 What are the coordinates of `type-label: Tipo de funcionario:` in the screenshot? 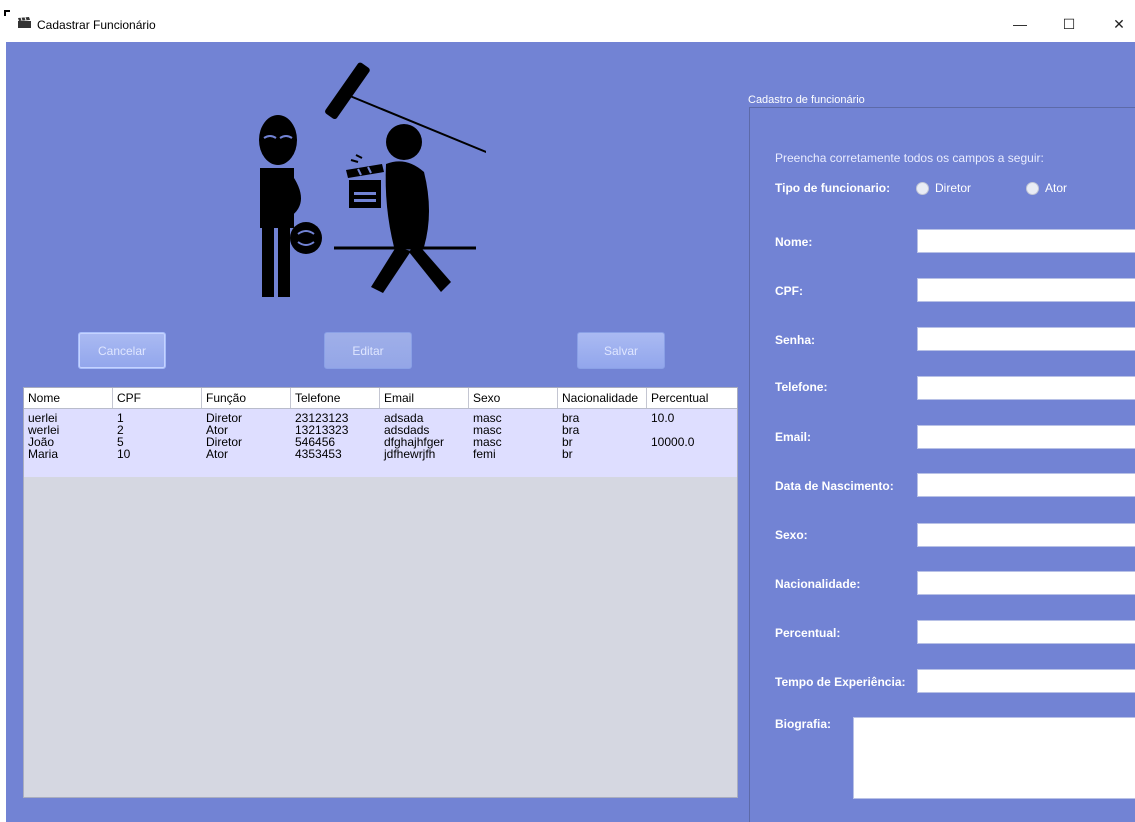 It's located at (833, 188).